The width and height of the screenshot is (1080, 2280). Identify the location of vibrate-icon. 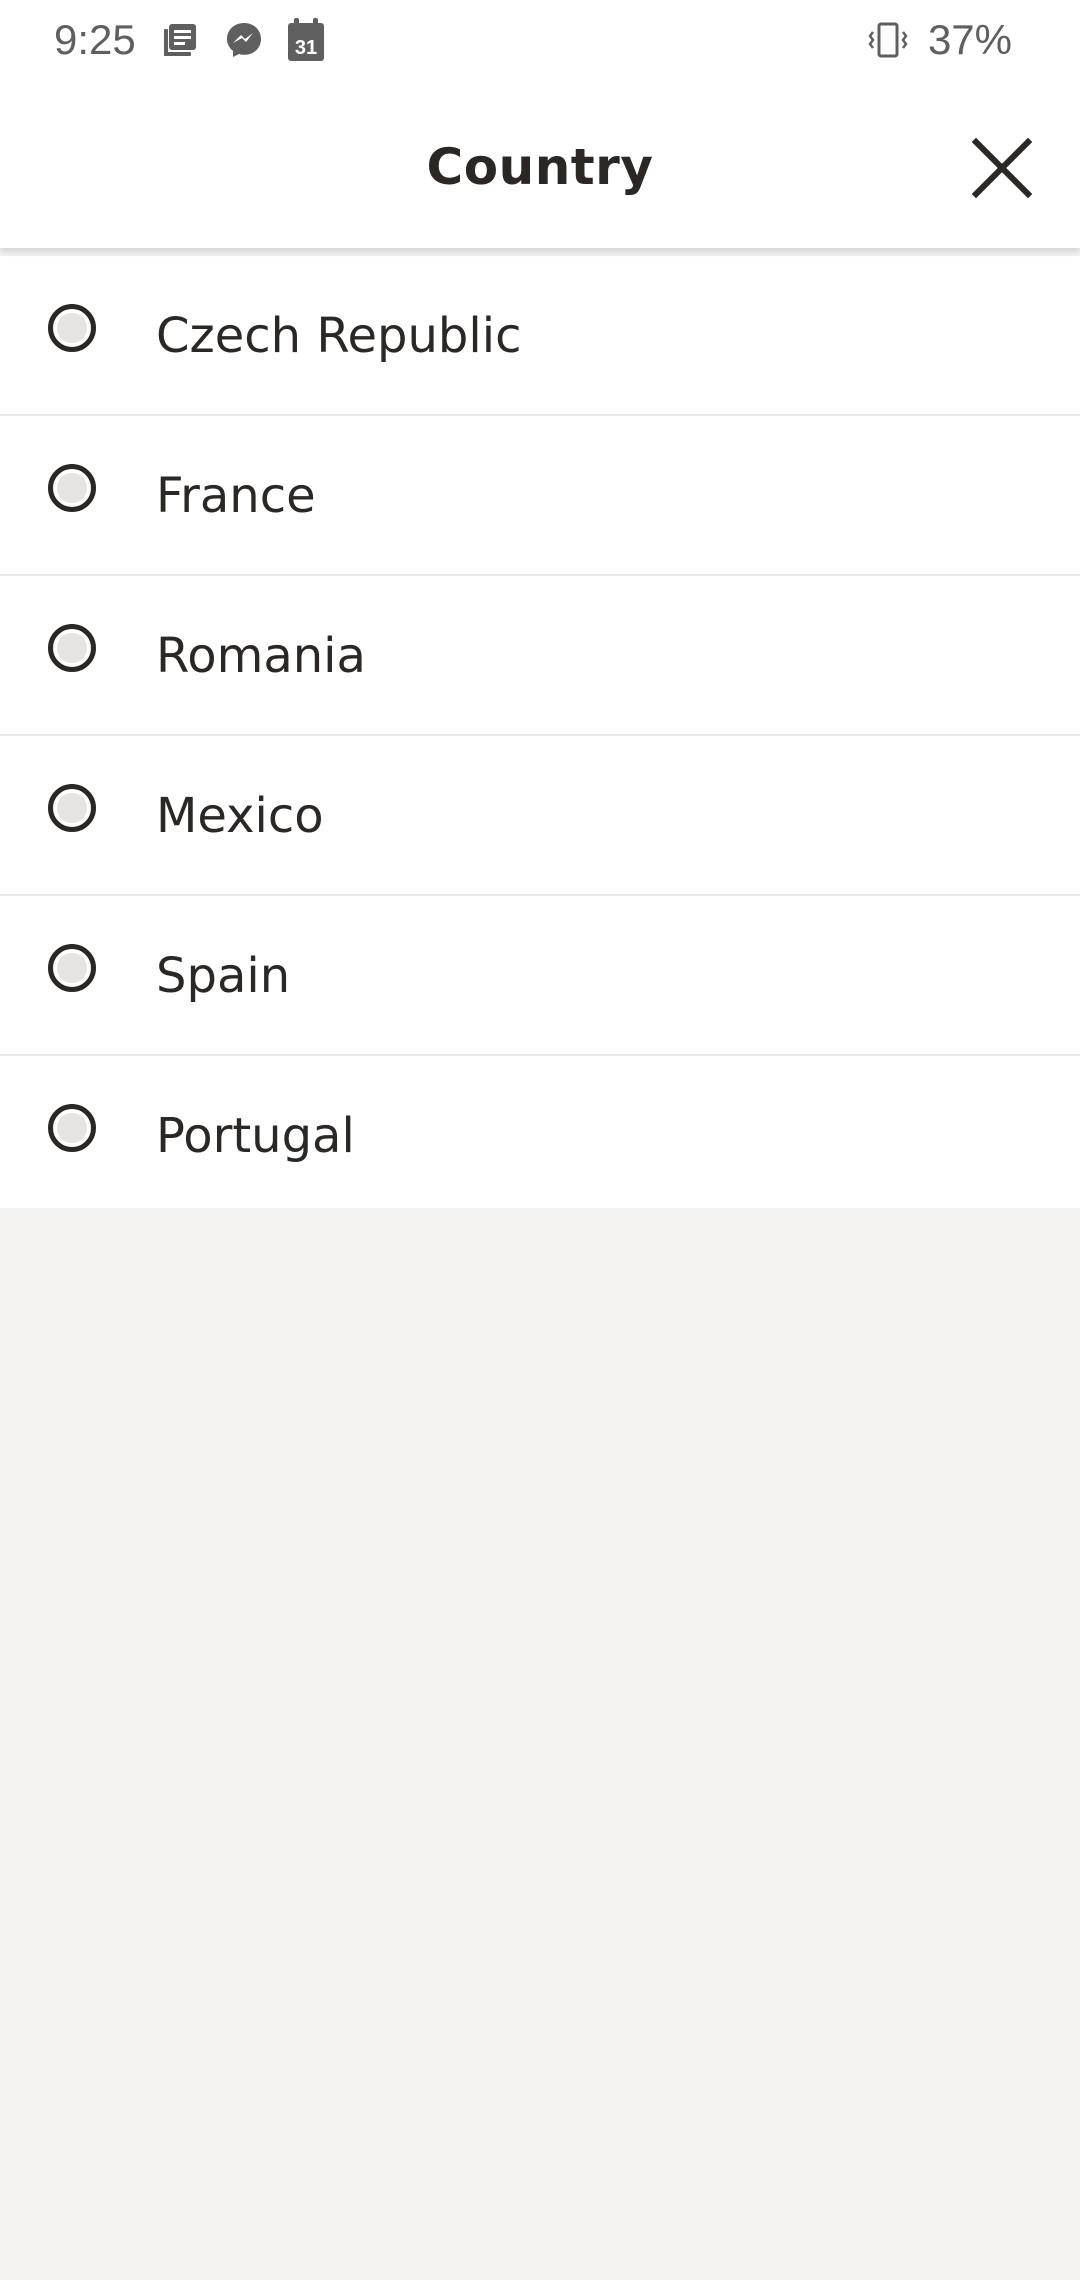
(888, 40).